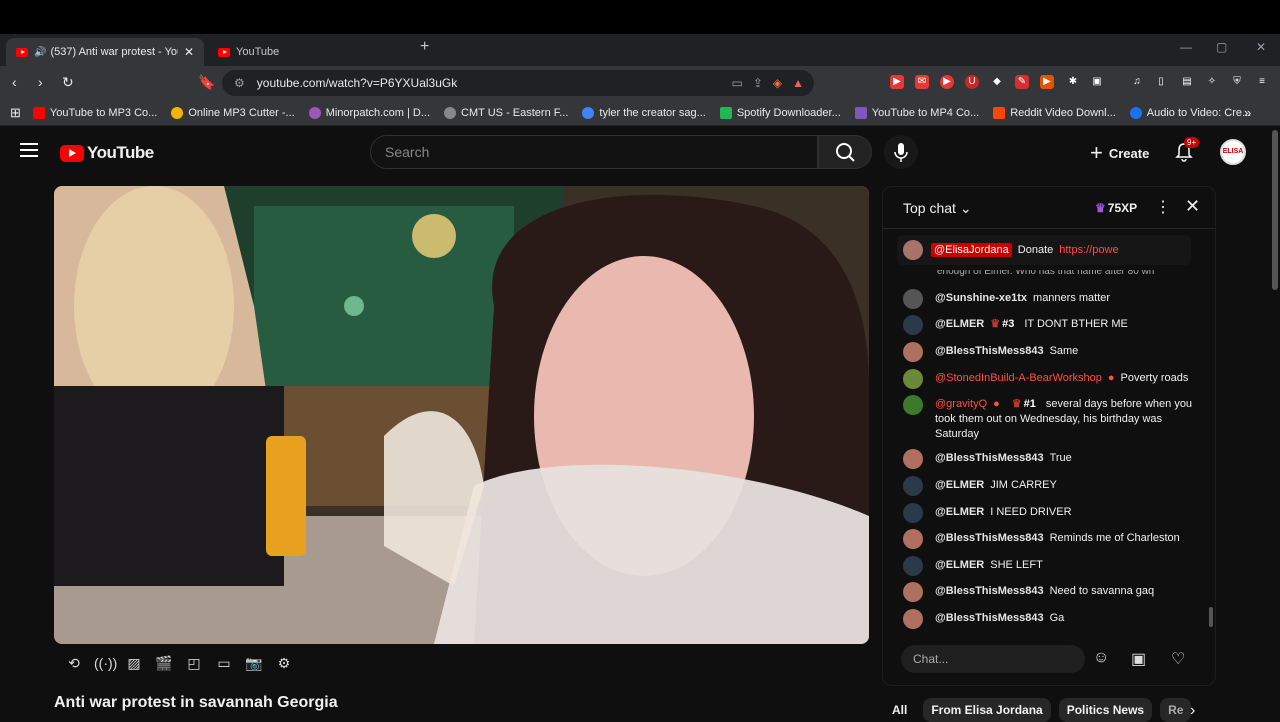 This screenshot has height=722, width=1280. I want to click on pinned-message: @ElisaJordana Donate https://powe, so click(1044, 250).